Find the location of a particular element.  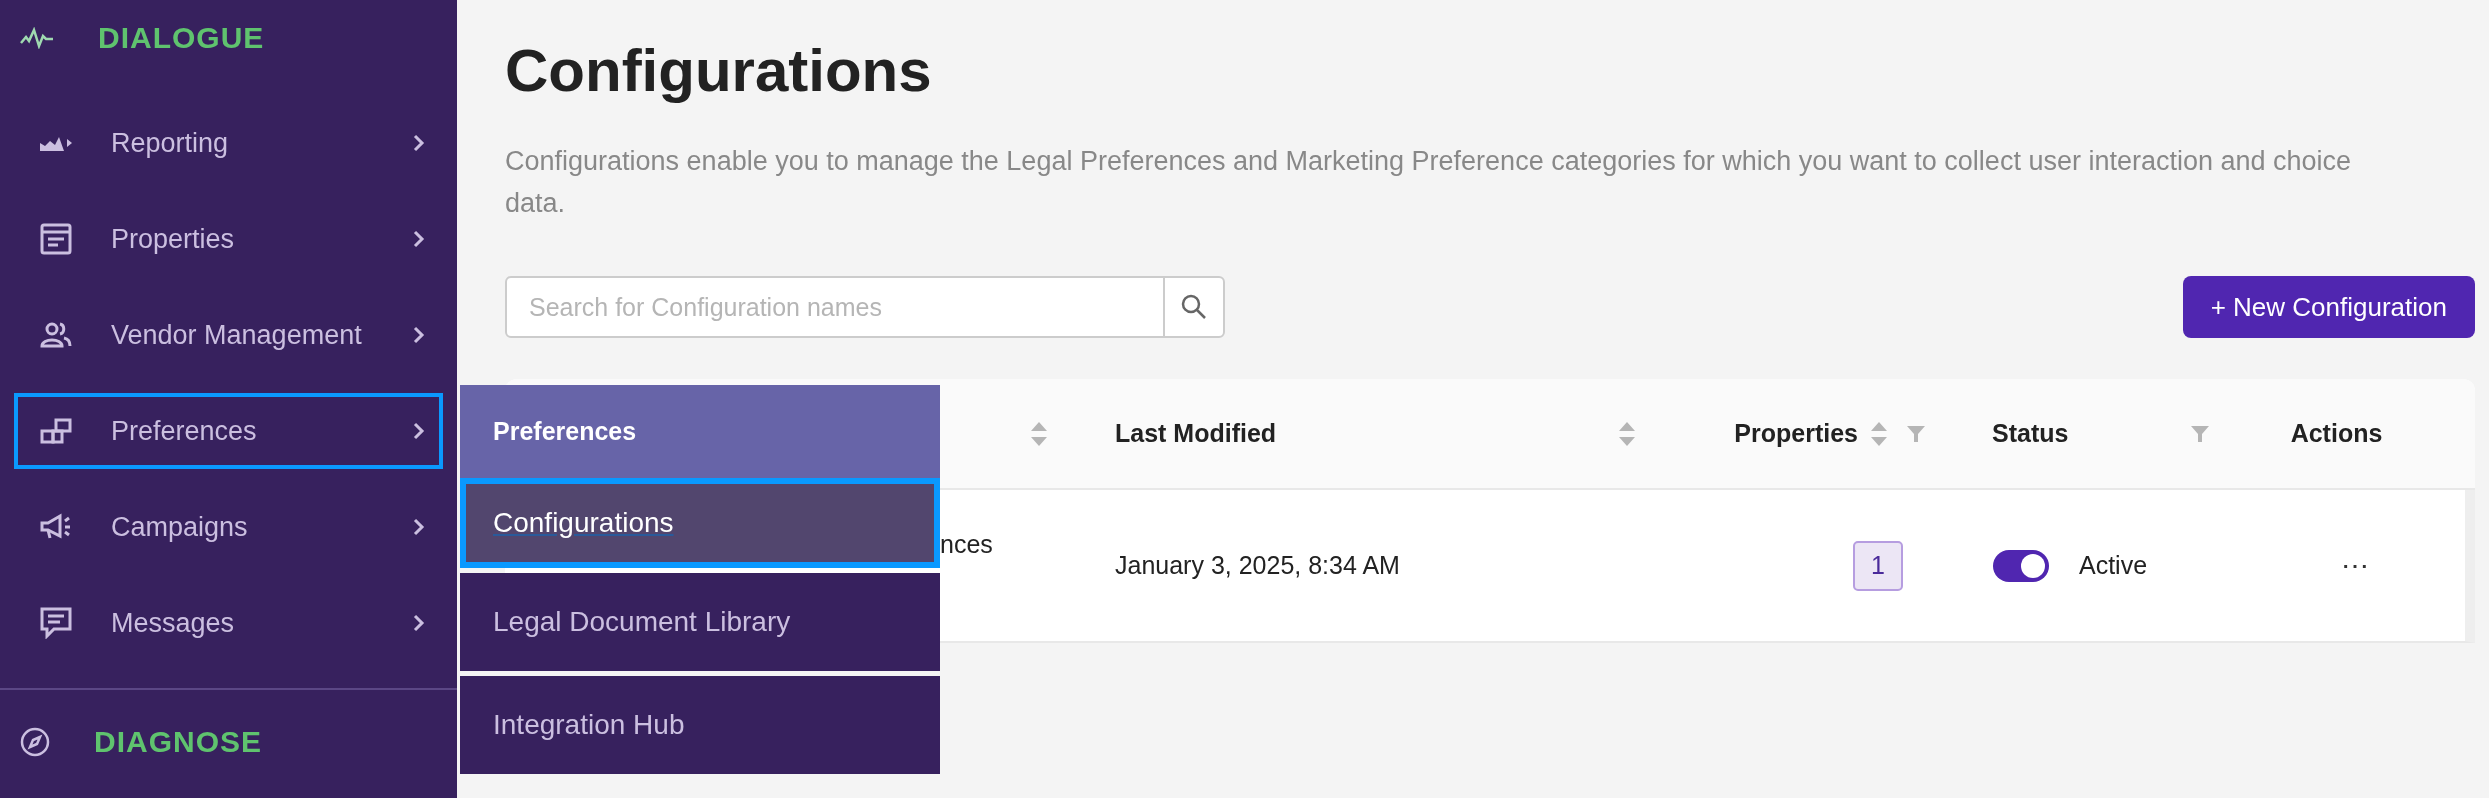

new-configuration-button: + New Configuration is located at coordinates (2328, 307).